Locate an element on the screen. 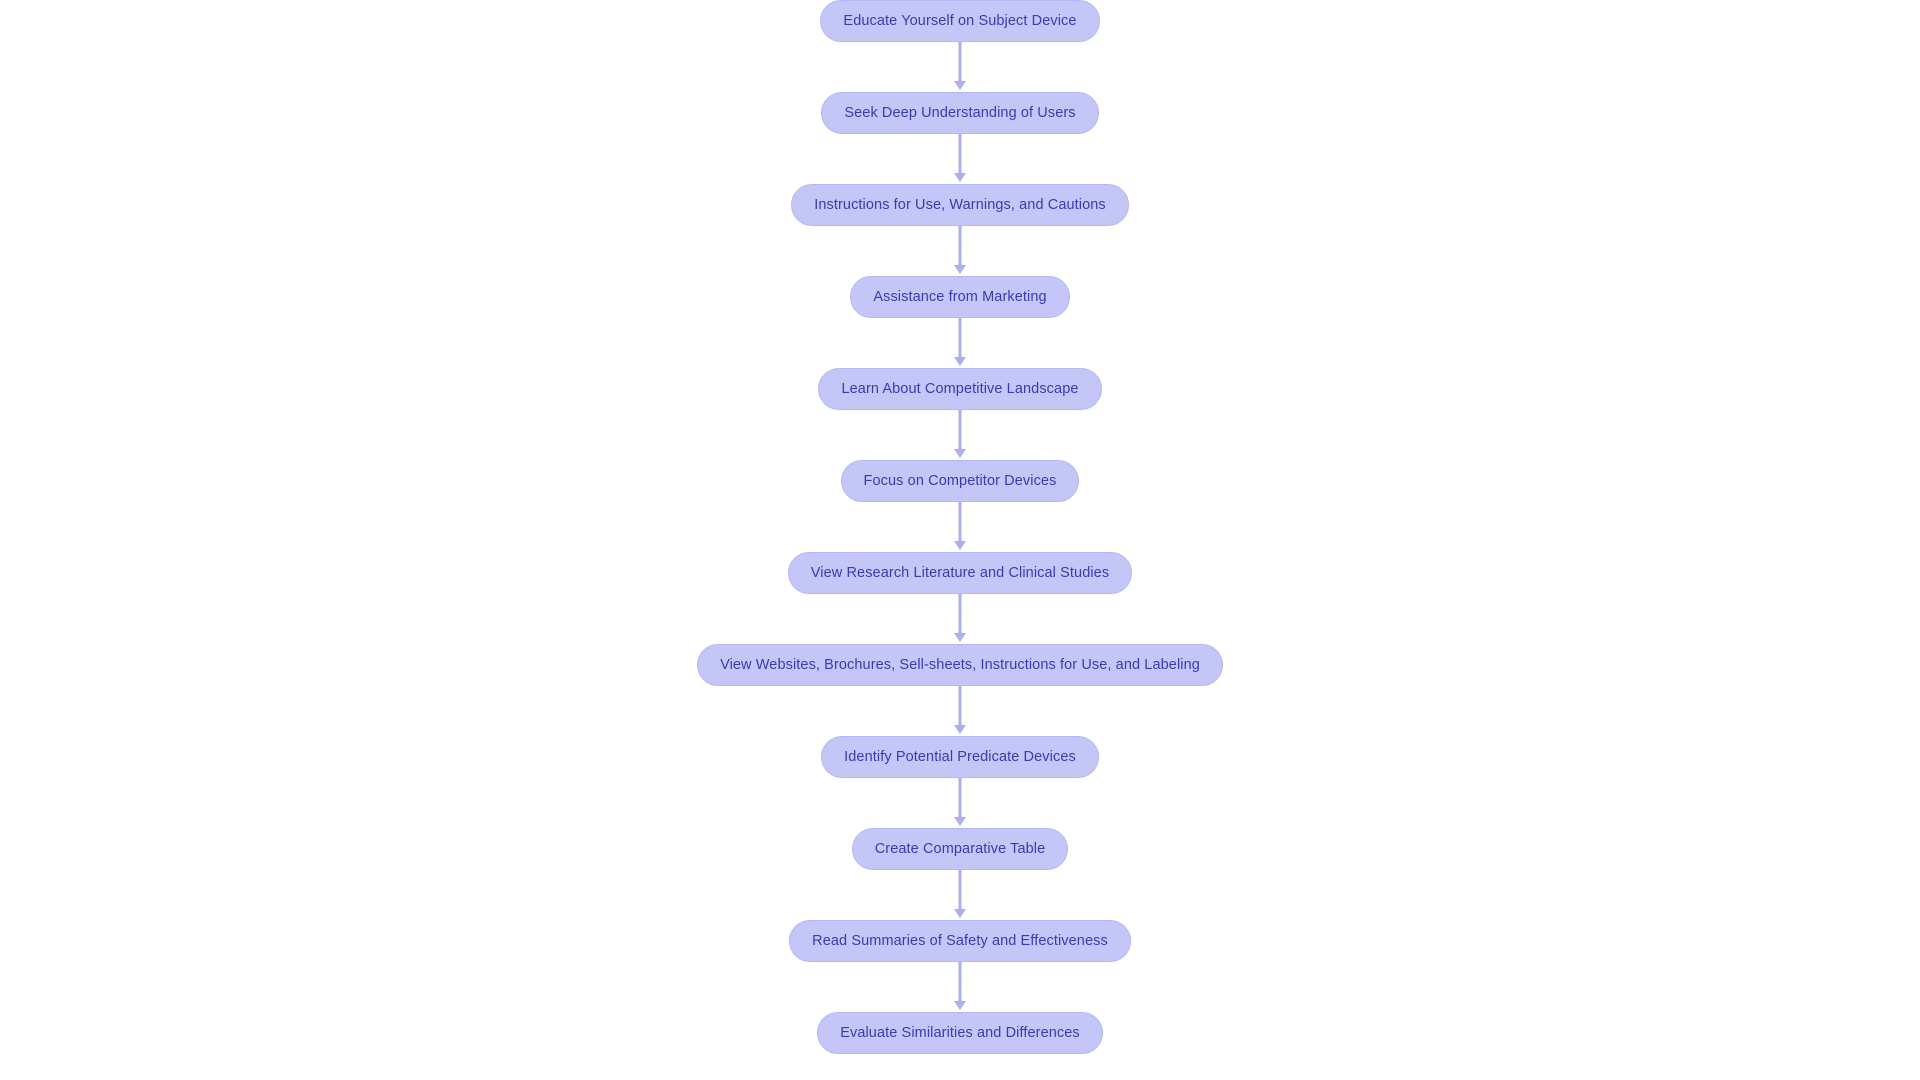 The height and width of the screenshot is (1080, 1920). flow-edge-n3-to-n4 is located at coordinates (960, 251).